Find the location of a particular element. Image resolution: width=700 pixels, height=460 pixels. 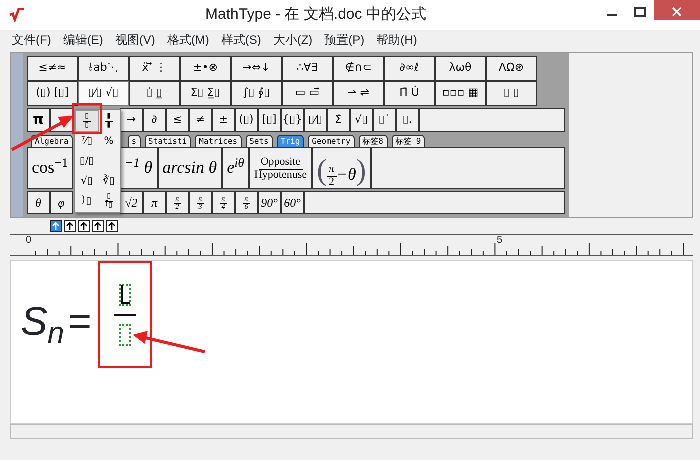

template-button: $^{−1}$ θ is located at coordinates (139, 168).